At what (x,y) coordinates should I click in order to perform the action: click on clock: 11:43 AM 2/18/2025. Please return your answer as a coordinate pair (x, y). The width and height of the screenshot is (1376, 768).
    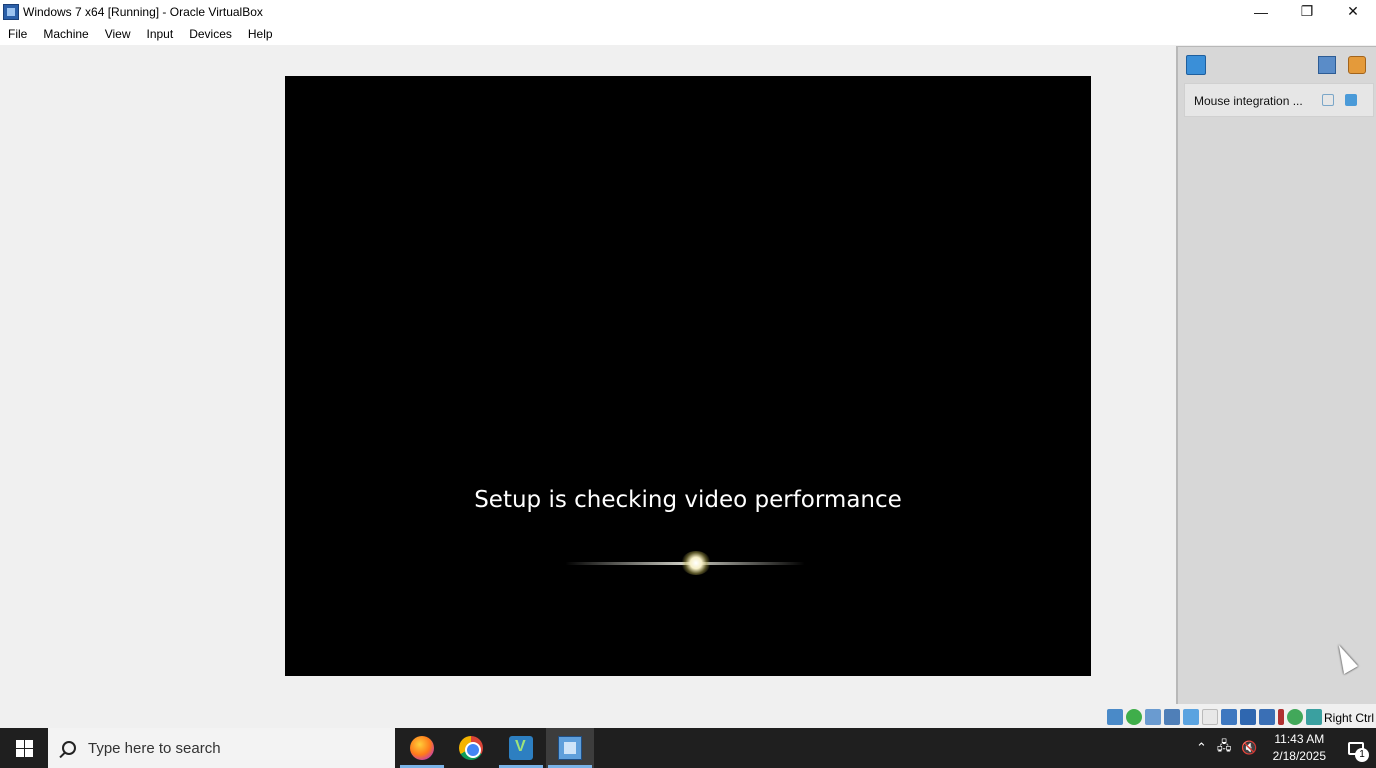
    Looking at the image, I should click on (1299, 748).